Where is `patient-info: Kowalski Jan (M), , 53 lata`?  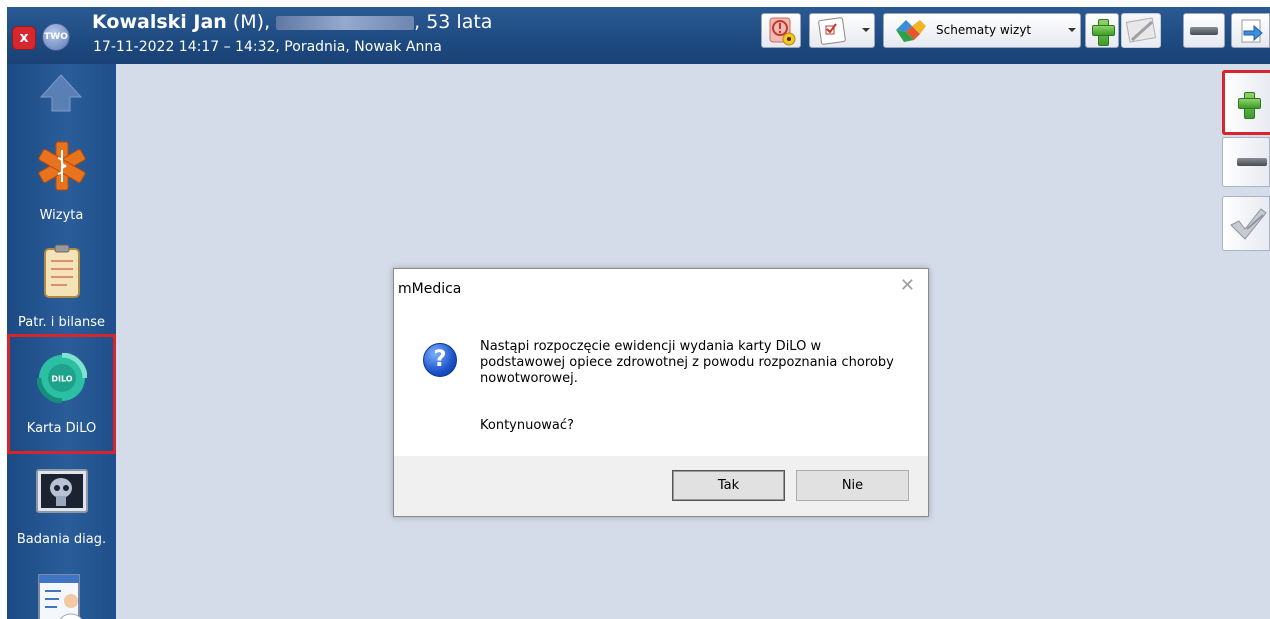
patient-info: Kowalski Jan (M), , 53 lata is located at coordinates (292, 22).